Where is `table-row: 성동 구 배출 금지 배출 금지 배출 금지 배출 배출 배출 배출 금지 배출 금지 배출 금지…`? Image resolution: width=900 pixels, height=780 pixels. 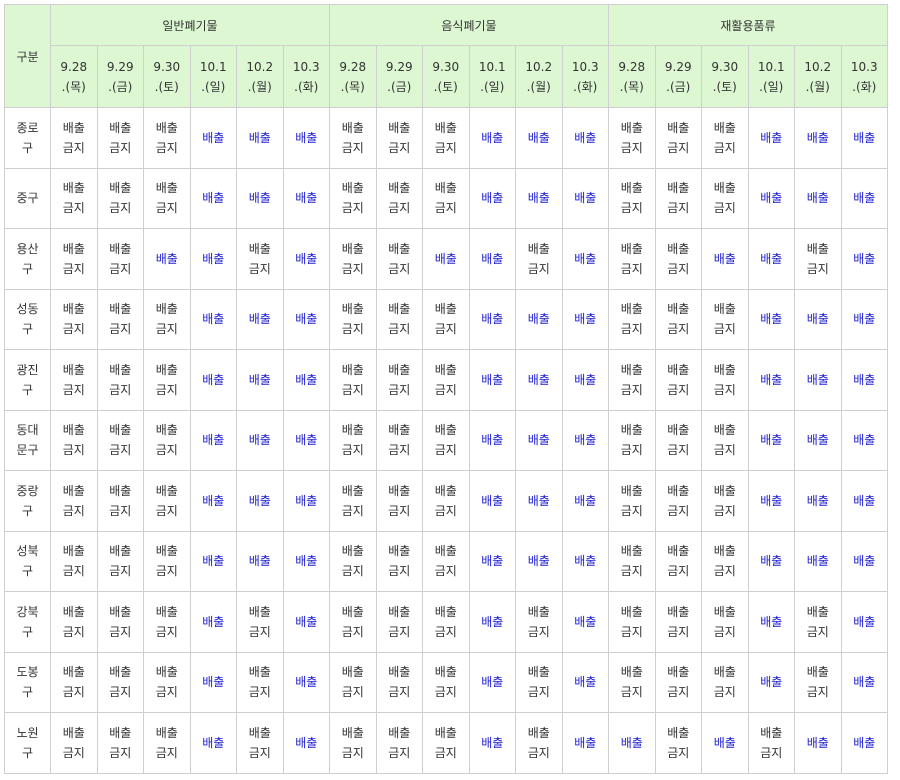 table-row: 성동 구 배출 금지 배출 금지 배출 금지 배출 배출 배출 배출 금지 배출 금지 배출 금지… is located at coordinates (446, 319).